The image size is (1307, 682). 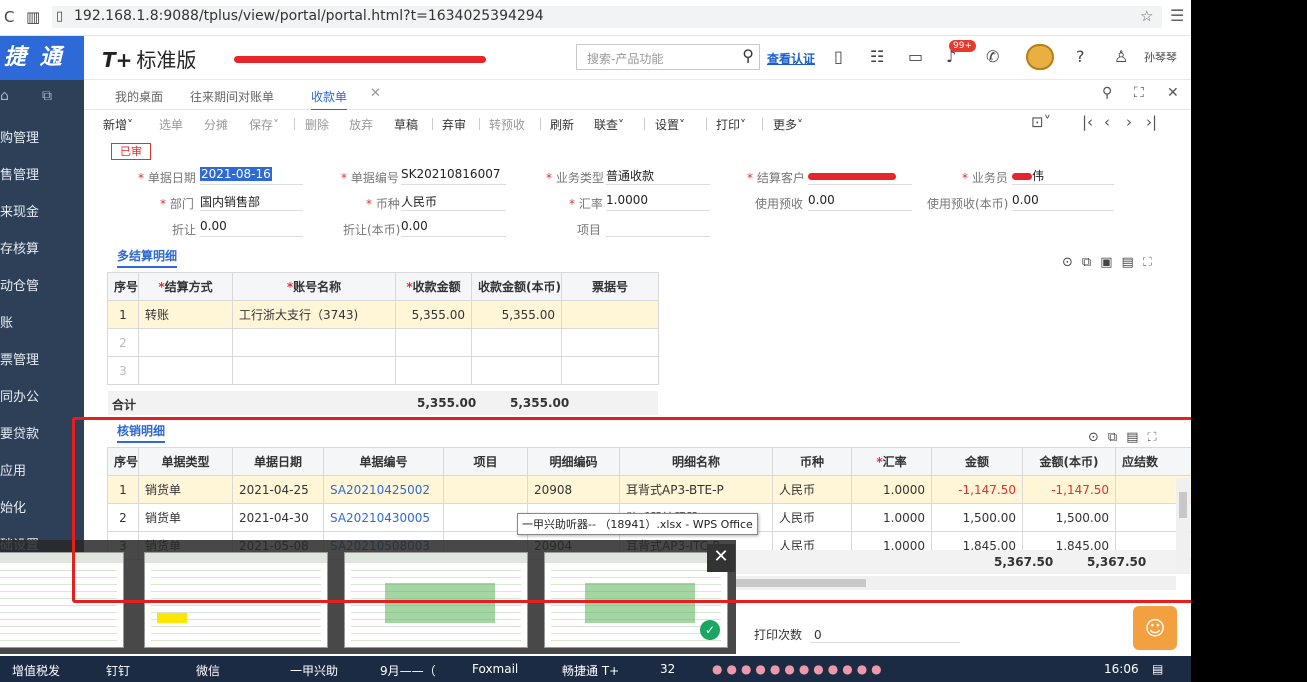 I want to click on dept-field: 国内销售部, so click(x=251, y=202).